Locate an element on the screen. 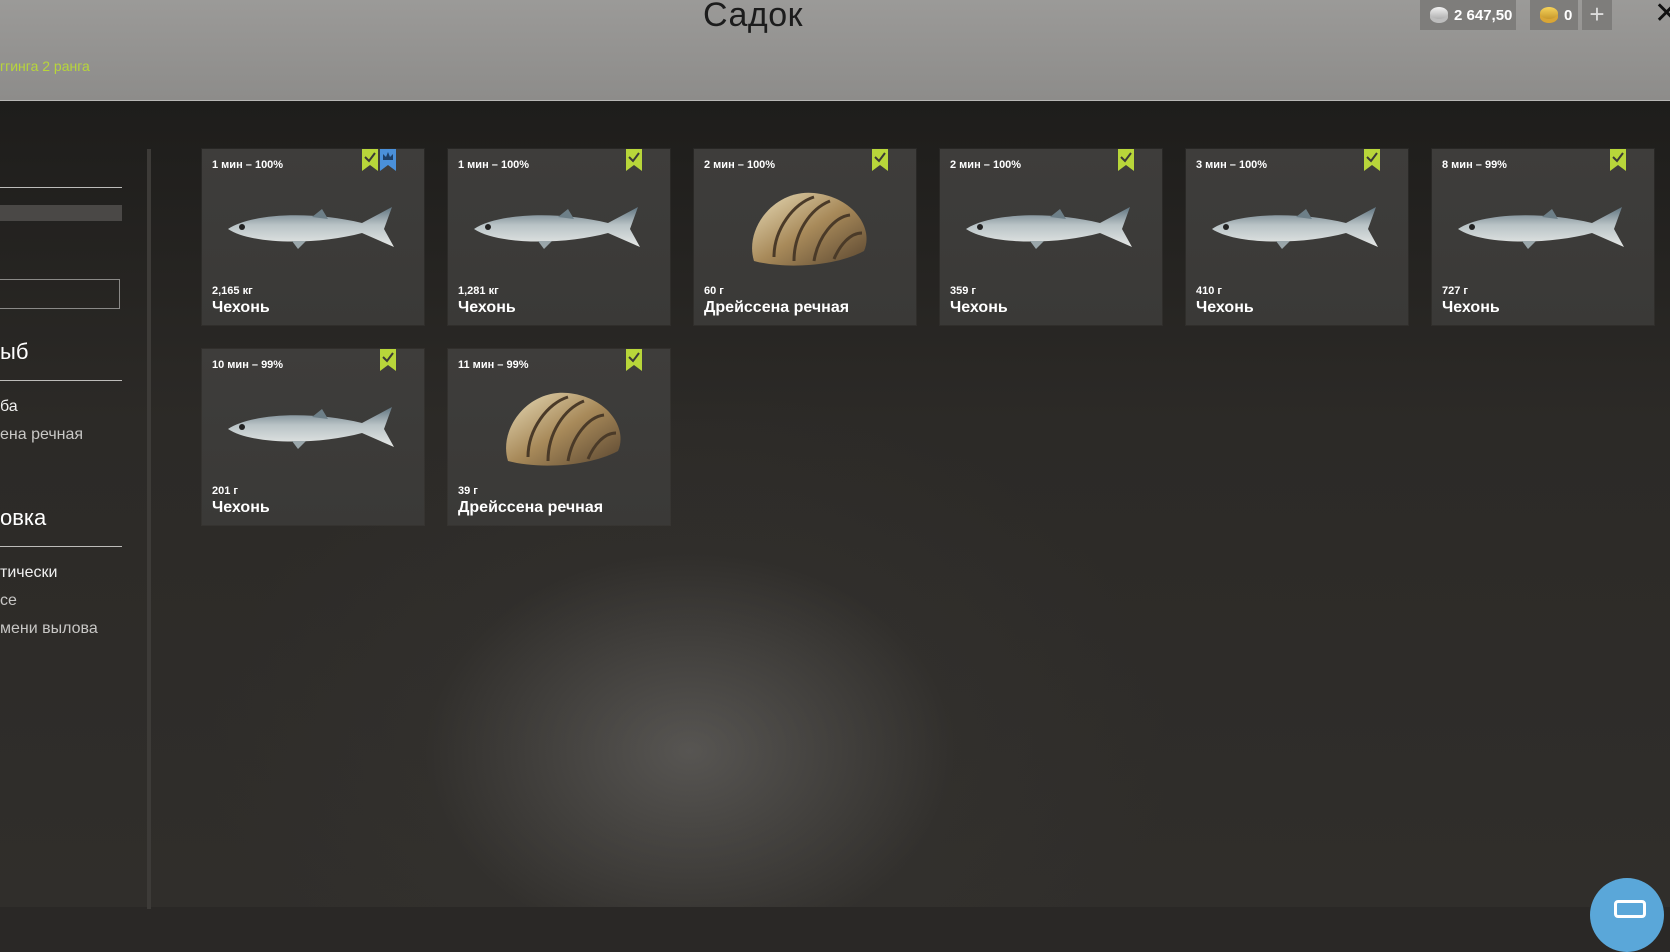 The image size is (1670, 952). catch-card: 11 мин – 99% 39 г Дрейссена речная is located at coordinates (559, 437).